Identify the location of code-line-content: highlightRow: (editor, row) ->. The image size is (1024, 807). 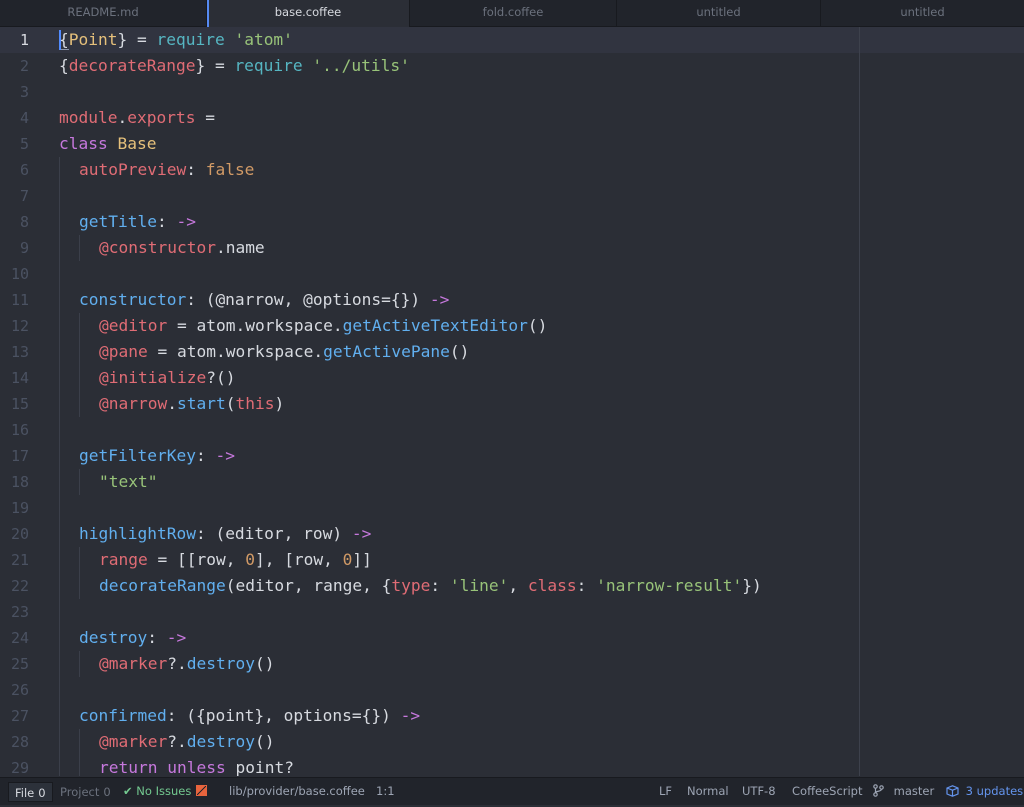
(225, 533).